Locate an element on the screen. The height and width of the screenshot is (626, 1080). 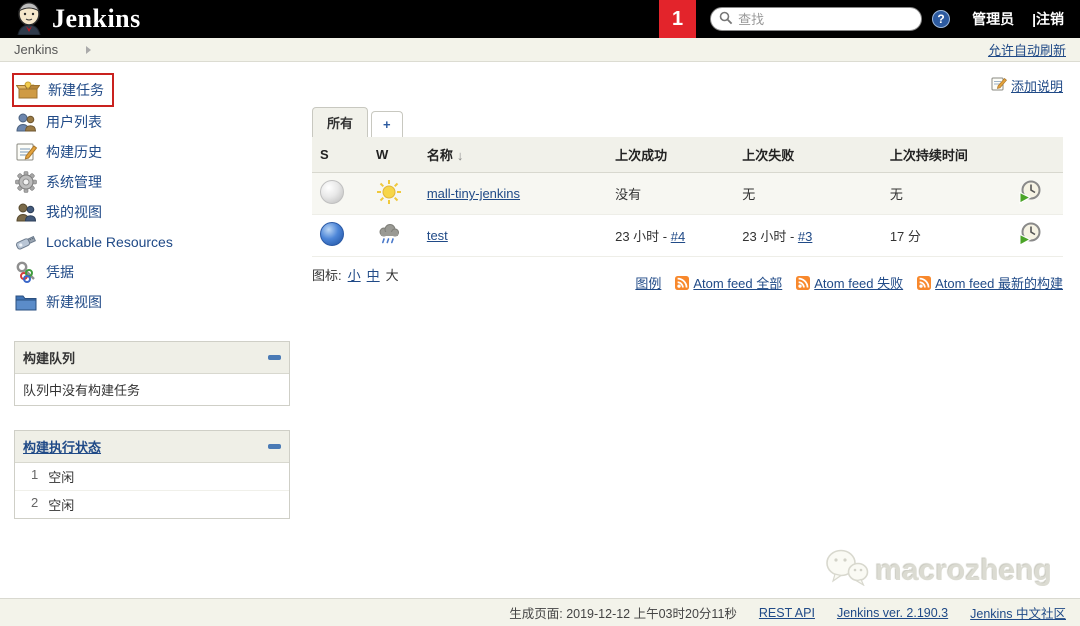
build-queue-empty-text: 队列中没有构建任务 is located at coordinates (82, 390).